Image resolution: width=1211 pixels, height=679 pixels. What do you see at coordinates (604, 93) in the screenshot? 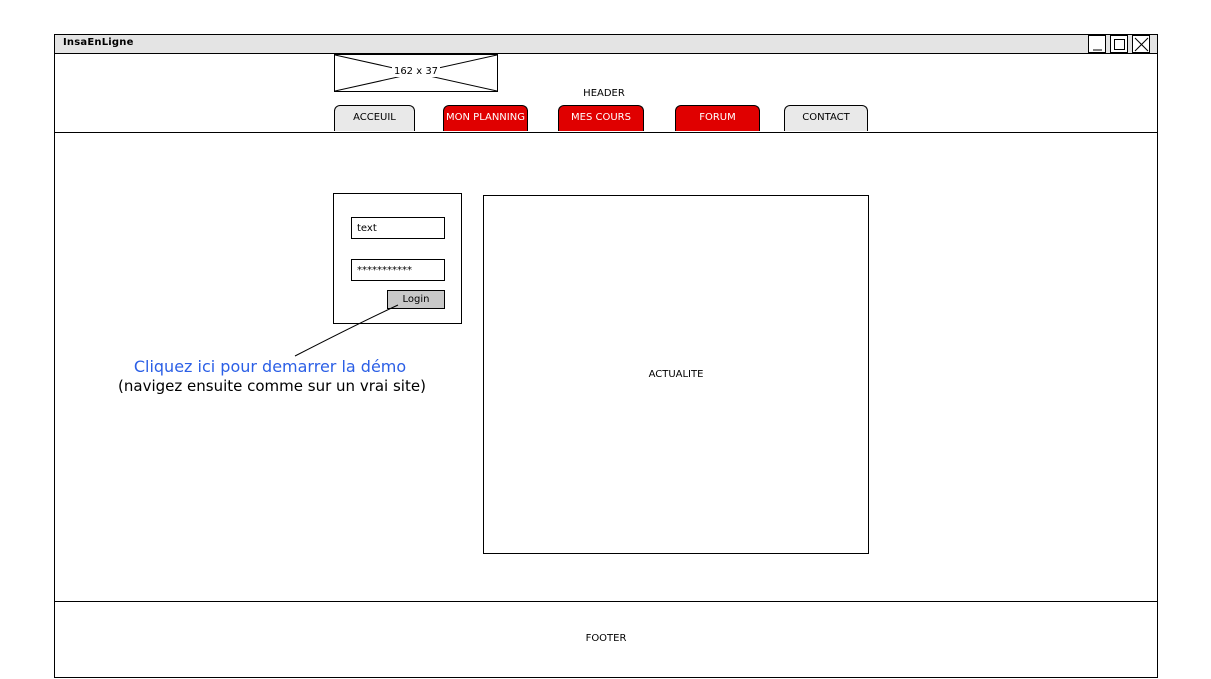
I see `header-label: HEADER` at bounding box center [604, 93].